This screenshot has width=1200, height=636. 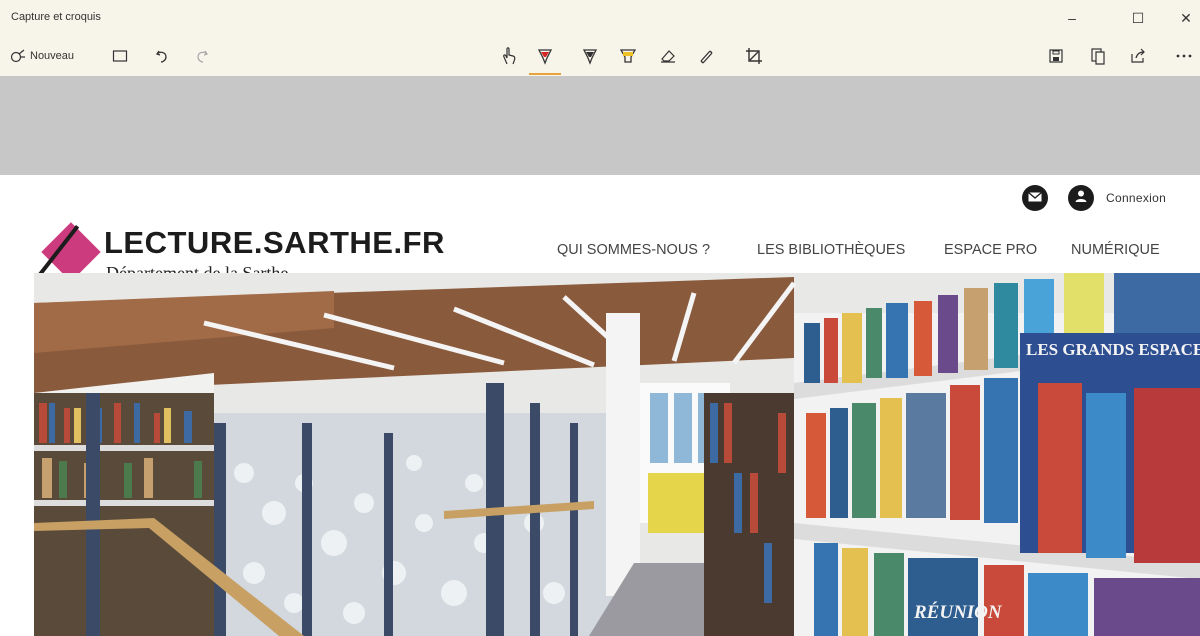 I want to click on eraser-icon, so click(x=668, y=56).